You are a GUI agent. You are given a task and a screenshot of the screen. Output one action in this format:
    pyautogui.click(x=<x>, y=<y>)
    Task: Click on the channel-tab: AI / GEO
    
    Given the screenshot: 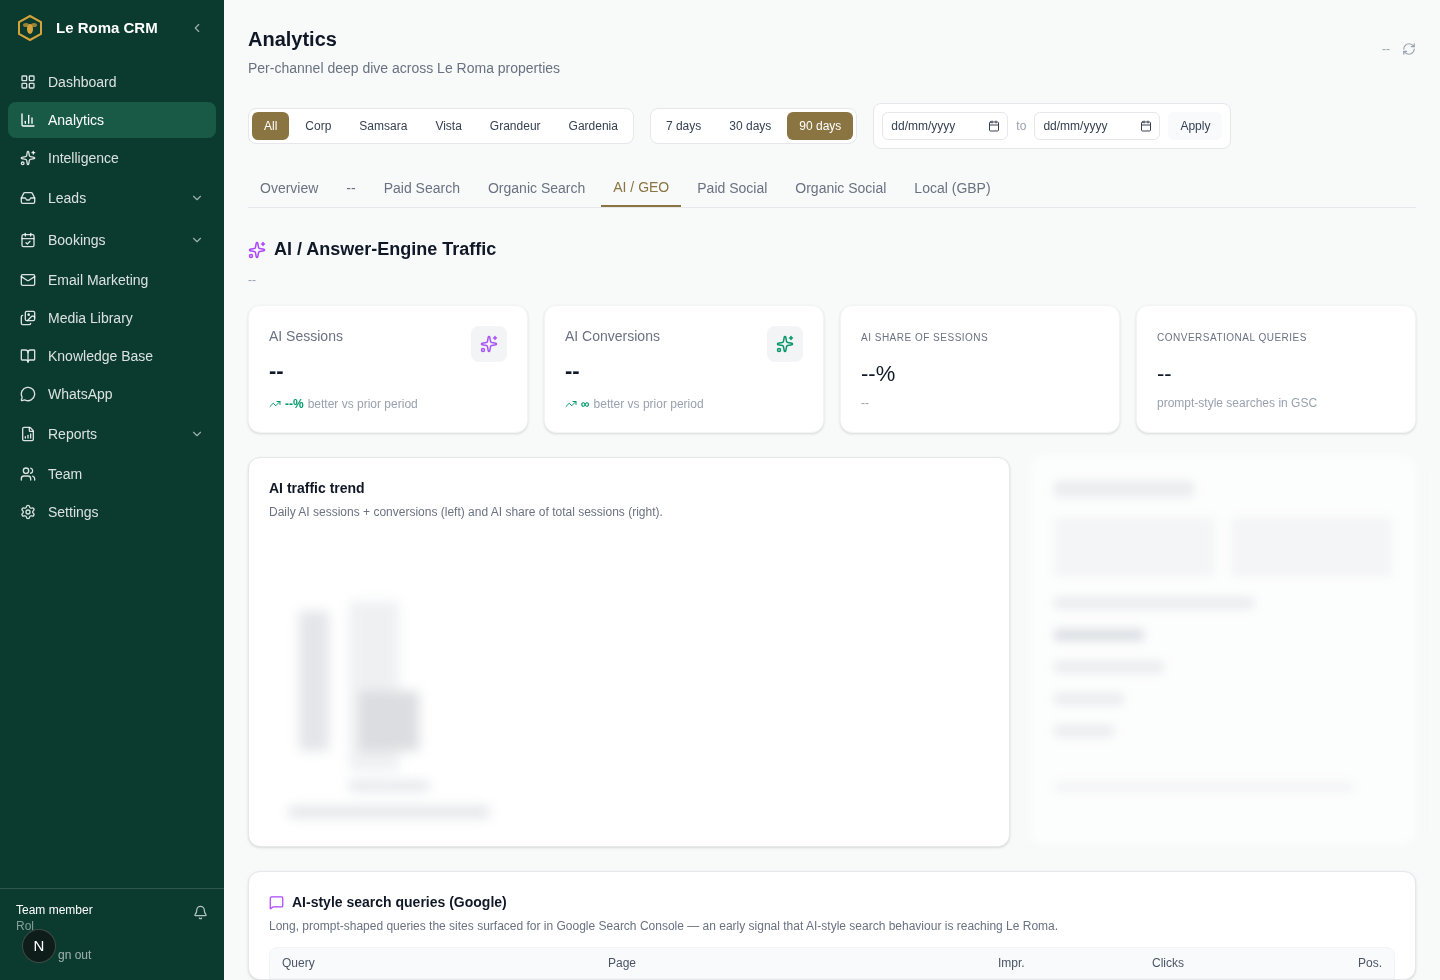 What is the action you would take?
    pyautogui.click(x=641, y=188)
    